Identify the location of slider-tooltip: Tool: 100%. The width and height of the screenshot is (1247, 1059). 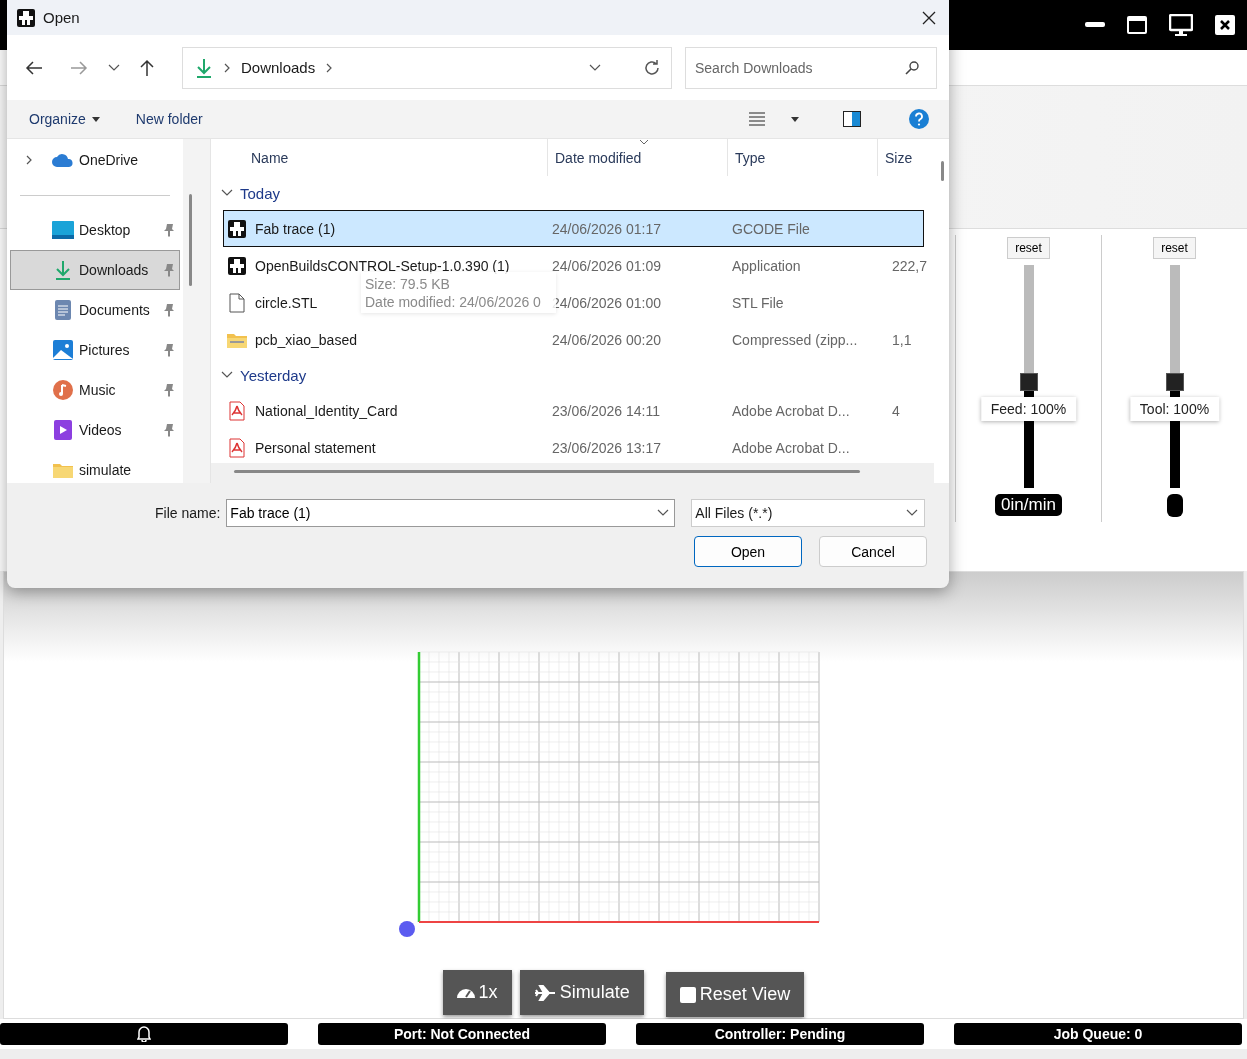
(1174, 409).